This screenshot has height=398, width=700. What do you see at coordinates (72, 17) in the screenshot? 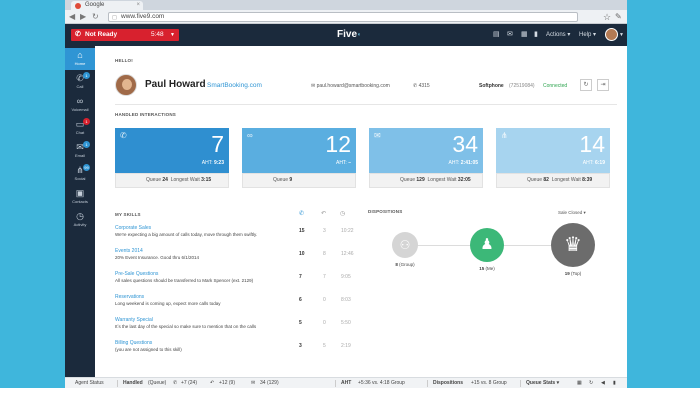
I see `back-icon: ◀` at bounding box center [72, 17].